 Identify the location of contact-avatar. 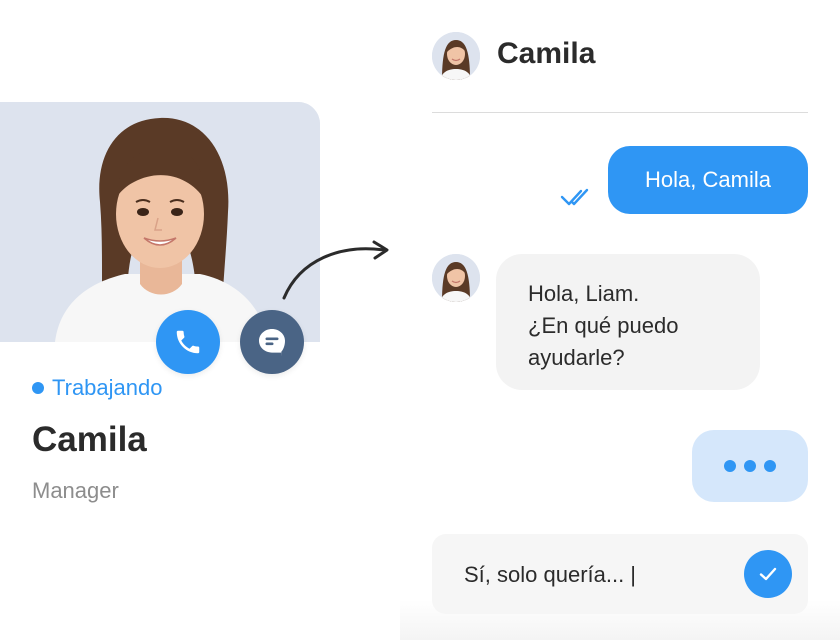
(456, 56).